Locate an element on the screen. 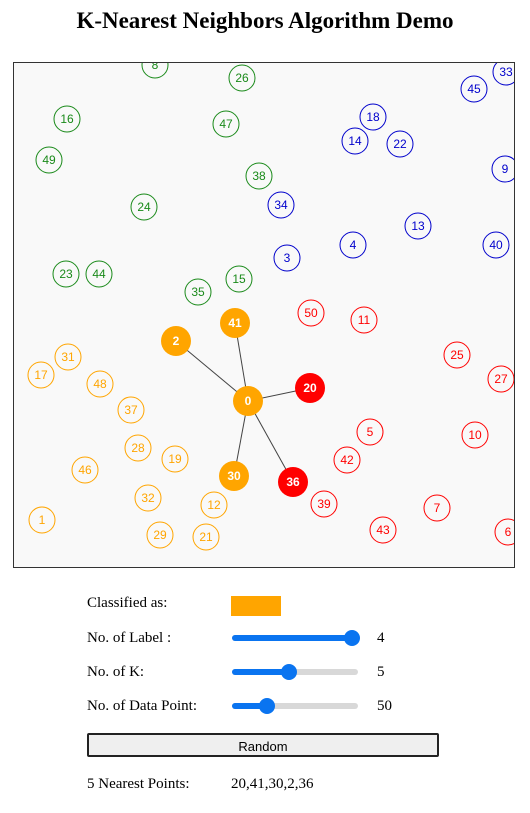 The width and height of the screenshot is (530, 813). k-slider is located at coordinates (295, 672).